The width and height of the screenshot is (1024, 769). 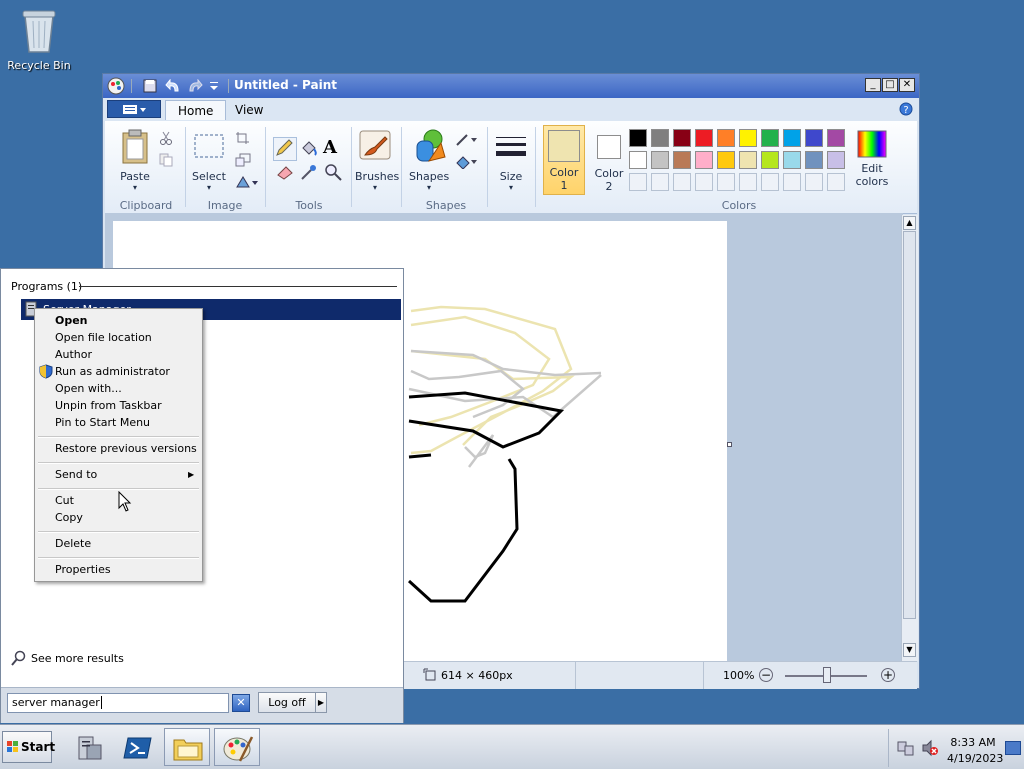 I want to click on clock-time: 8:33 AM, so click(x=973, y=742).